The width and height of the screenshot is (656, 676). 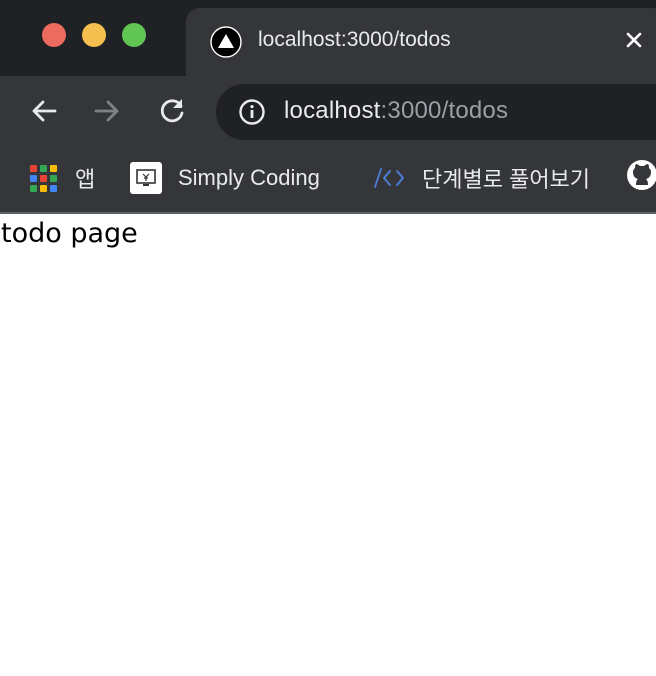 What do you see at coordinates (226, 42) in the screenshot?
I see `triangle-icon` at bounding box center [226, 42].